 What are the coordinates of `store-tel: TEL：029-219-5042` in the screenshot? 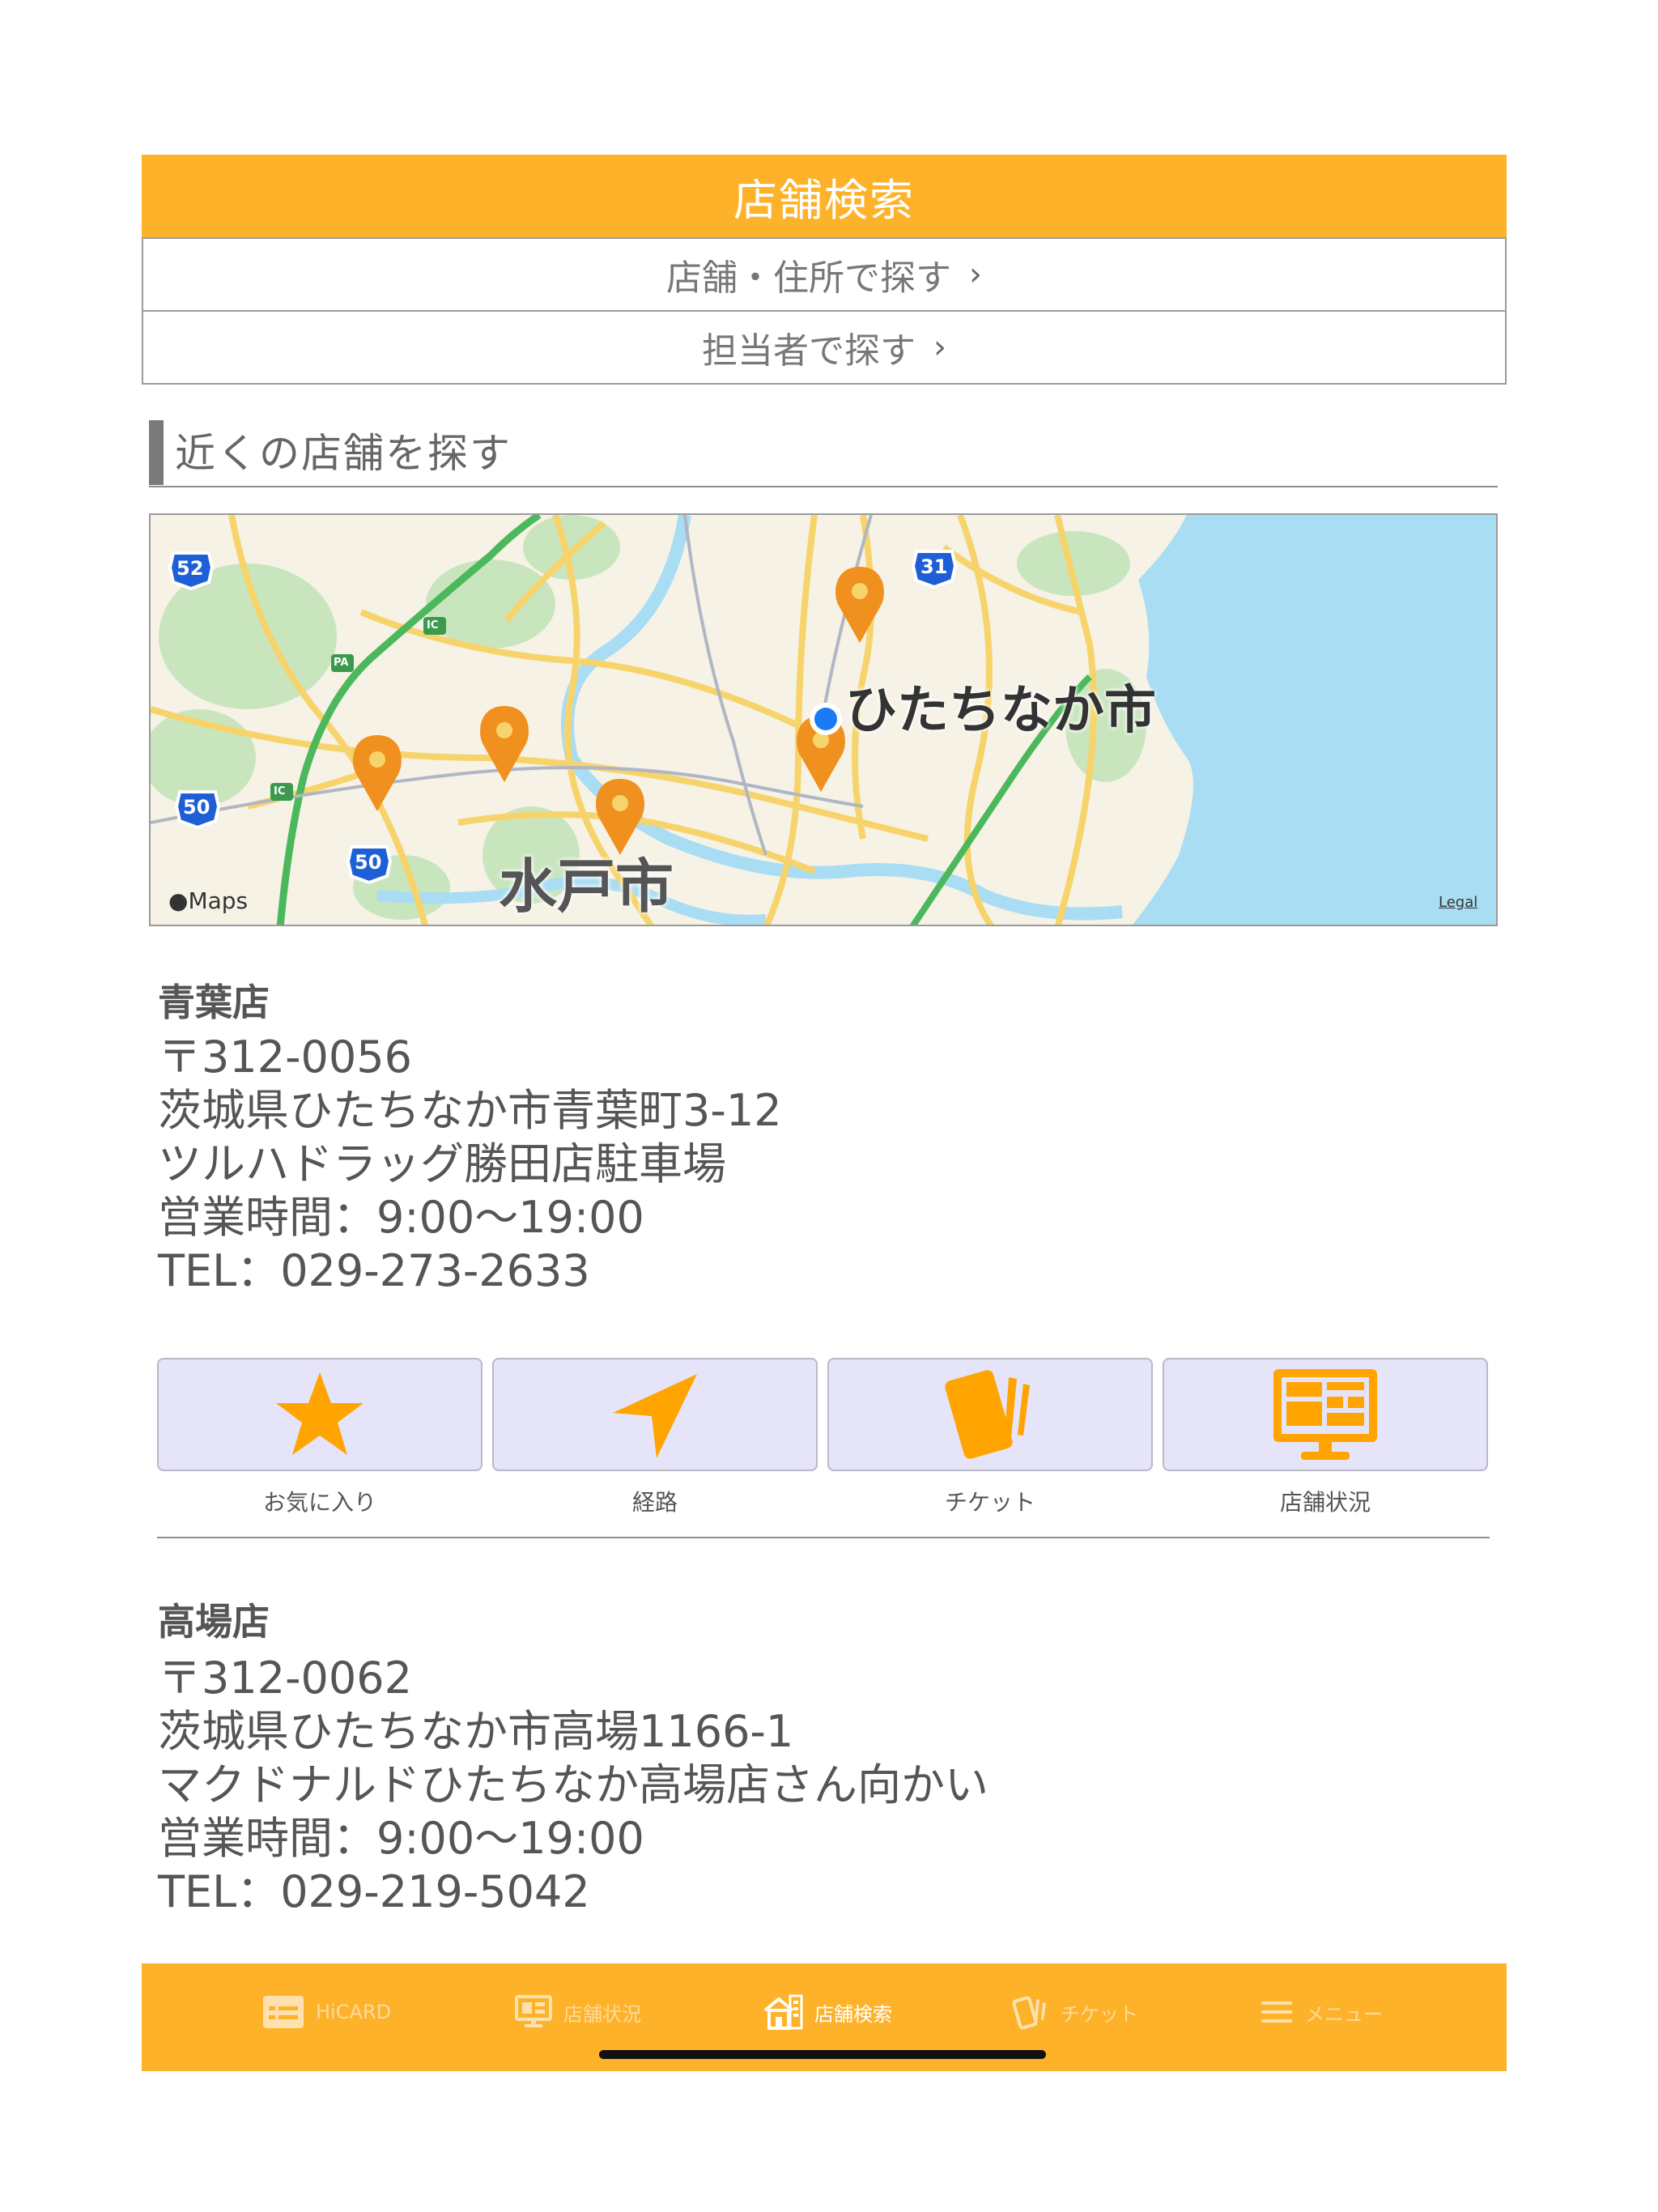 It's located at (573, 1892).